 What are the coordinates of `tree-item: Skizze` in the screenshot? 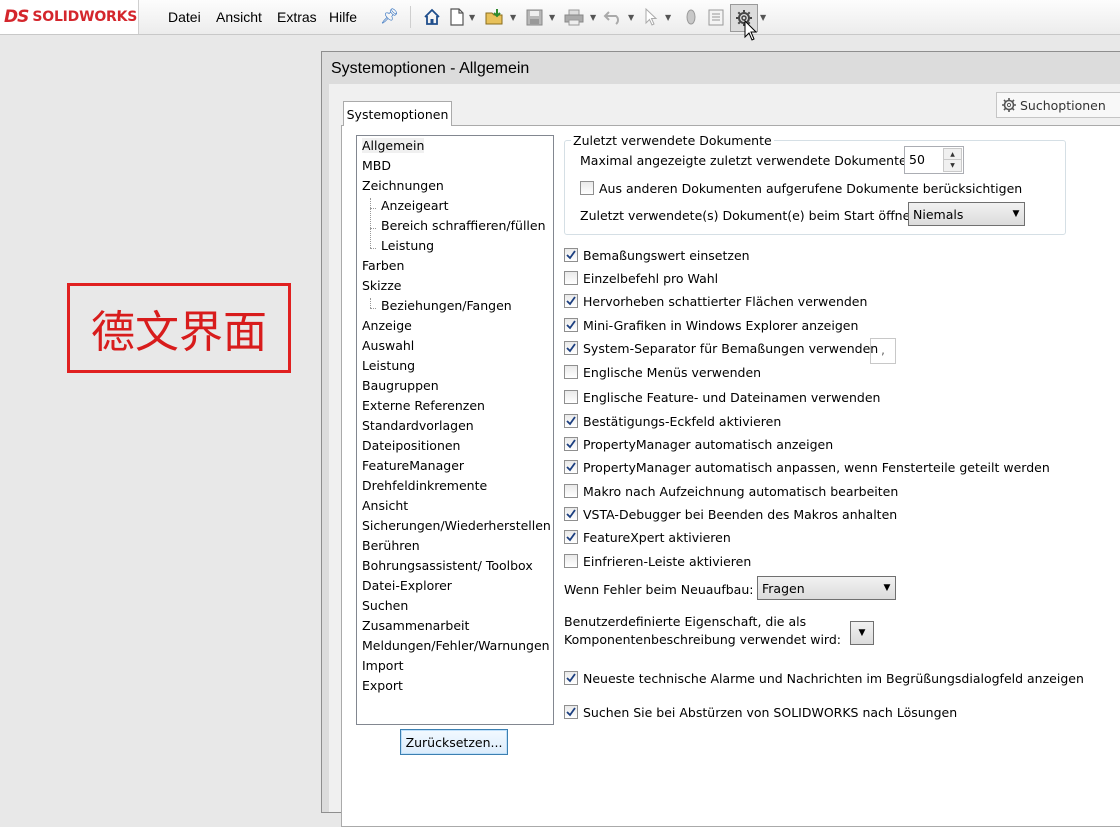 It's located at (381, 285).